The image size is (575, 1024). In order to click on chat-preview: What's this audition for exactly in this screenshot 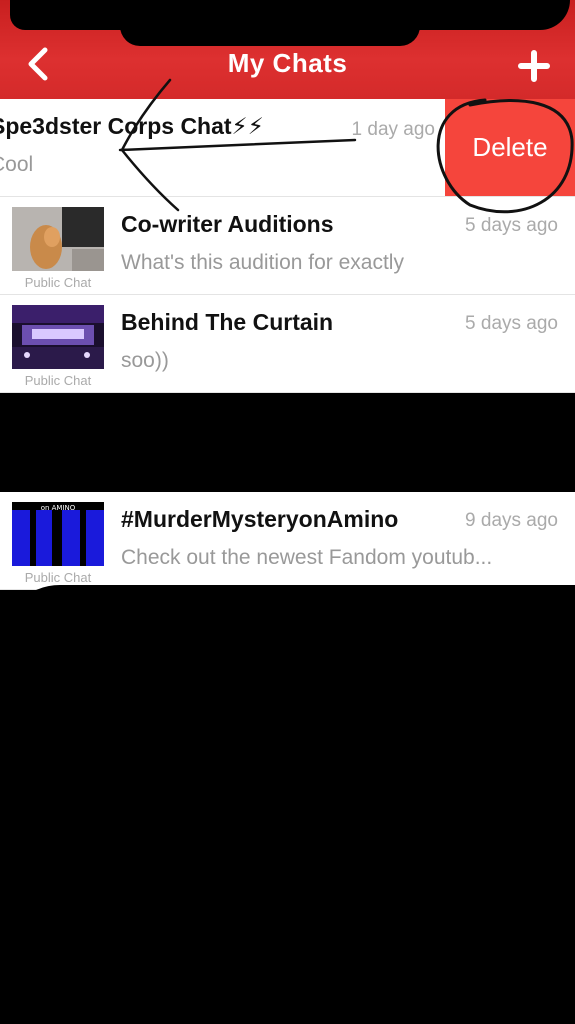, I will do `click(262, 262)`.